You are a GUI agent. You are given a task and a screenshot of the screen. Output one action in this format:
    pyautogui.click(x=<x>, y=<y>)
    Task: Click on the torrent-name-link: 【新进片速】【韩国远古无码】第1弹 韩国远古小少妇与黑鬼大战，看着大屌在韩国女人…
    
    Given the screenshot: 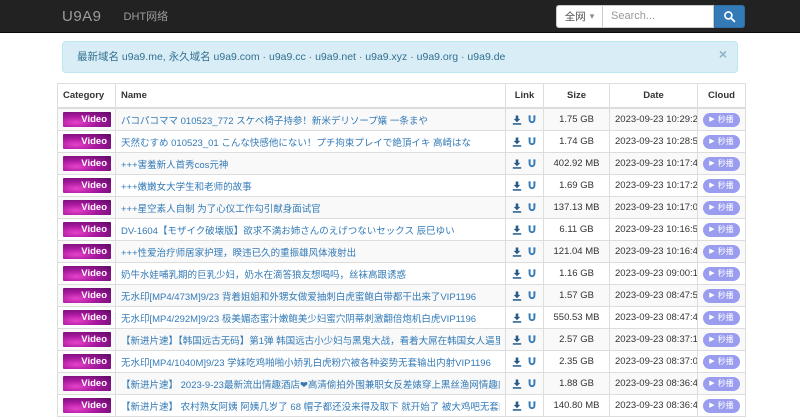 What is the action you would take?
    pyautogui.click(x=310, y=340)
    